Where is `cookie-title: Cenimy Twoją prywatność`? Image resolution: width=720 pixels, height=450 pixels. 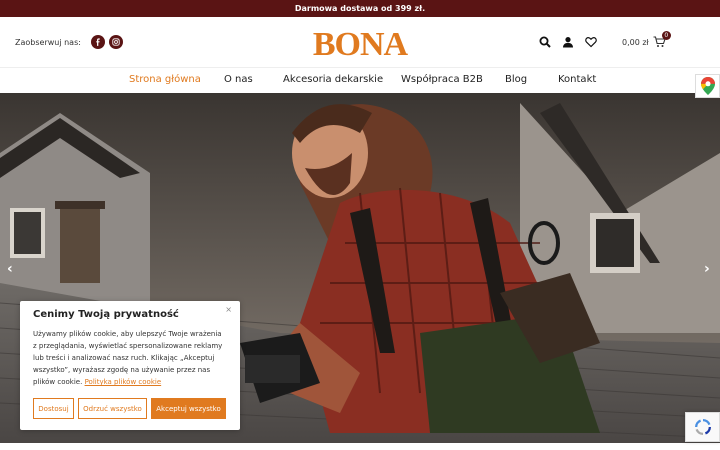 cookie-title: Cenimy Twoją prywatność is located at coordinates (106, 314).